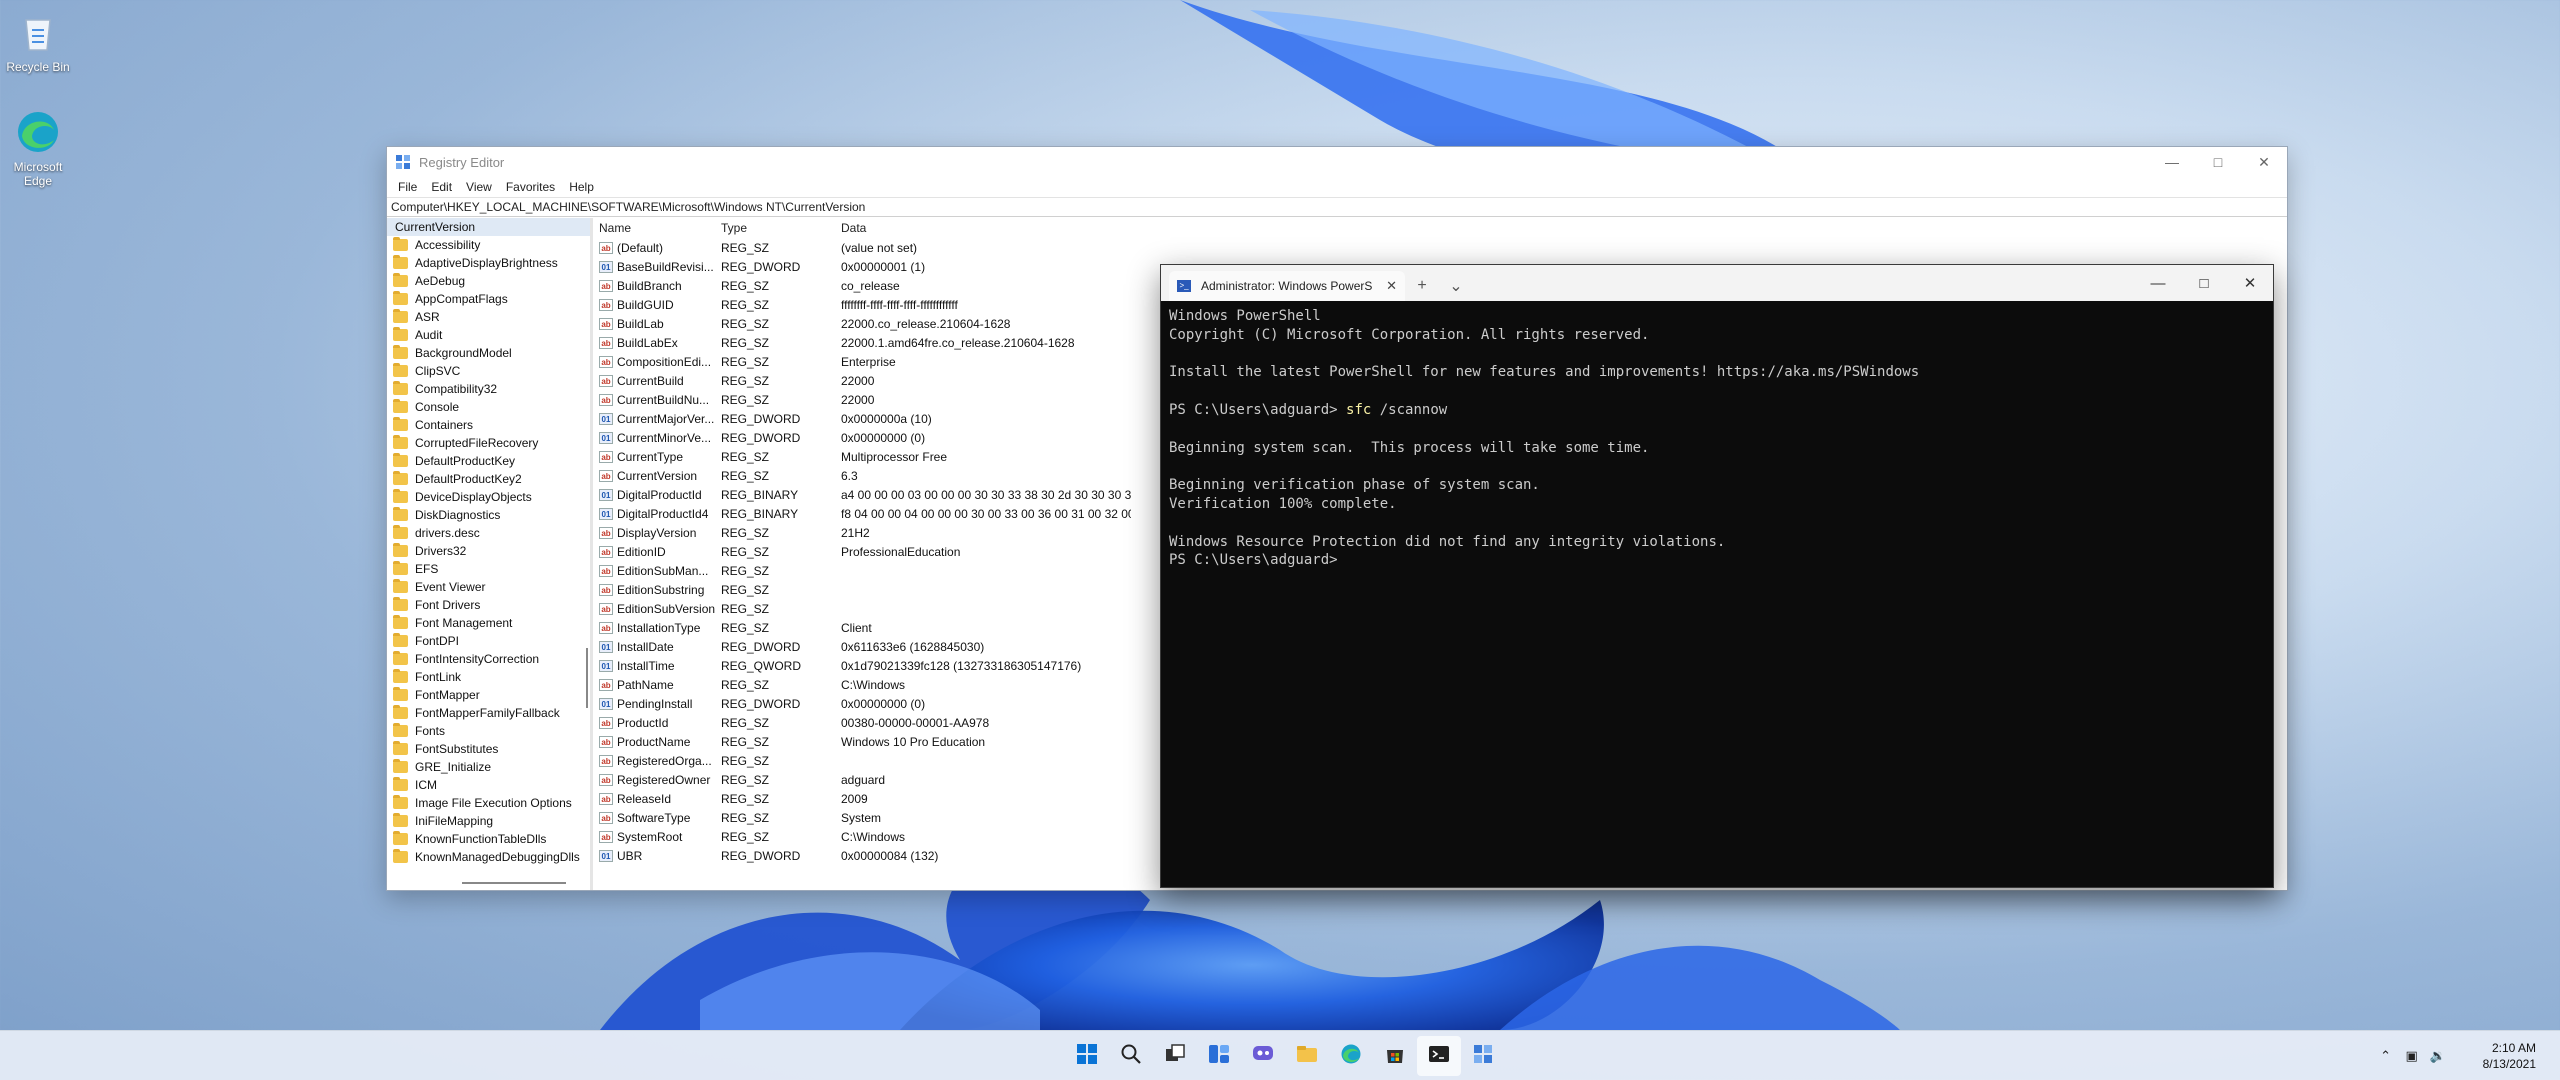  I want to click on tree-item: KnownFunctionTableDlls, so click(488, 839).